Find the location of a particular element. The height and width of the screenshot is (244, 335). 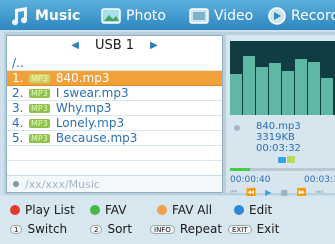

green-key-icon is located at coordinates (95, 210).